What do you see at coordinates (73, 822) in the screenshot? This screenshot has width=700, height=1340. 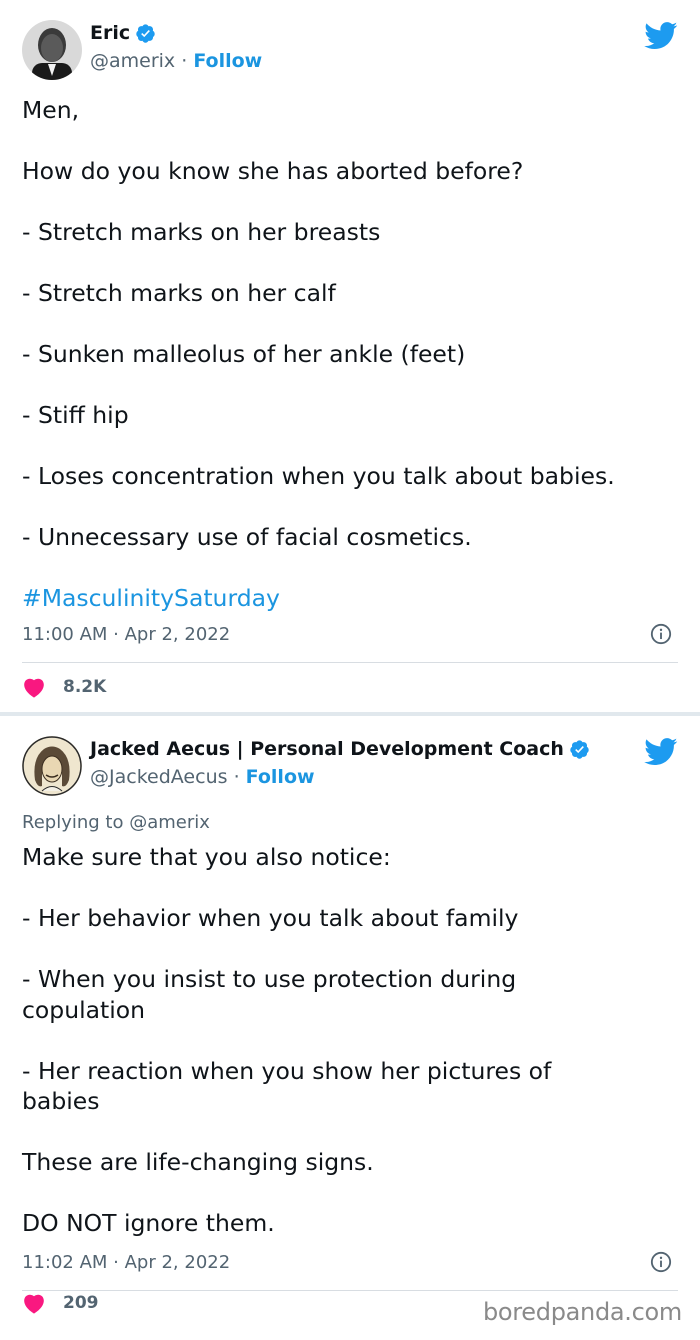 I see `reply-prefix: Replying to` at bounding box center [73, 822].